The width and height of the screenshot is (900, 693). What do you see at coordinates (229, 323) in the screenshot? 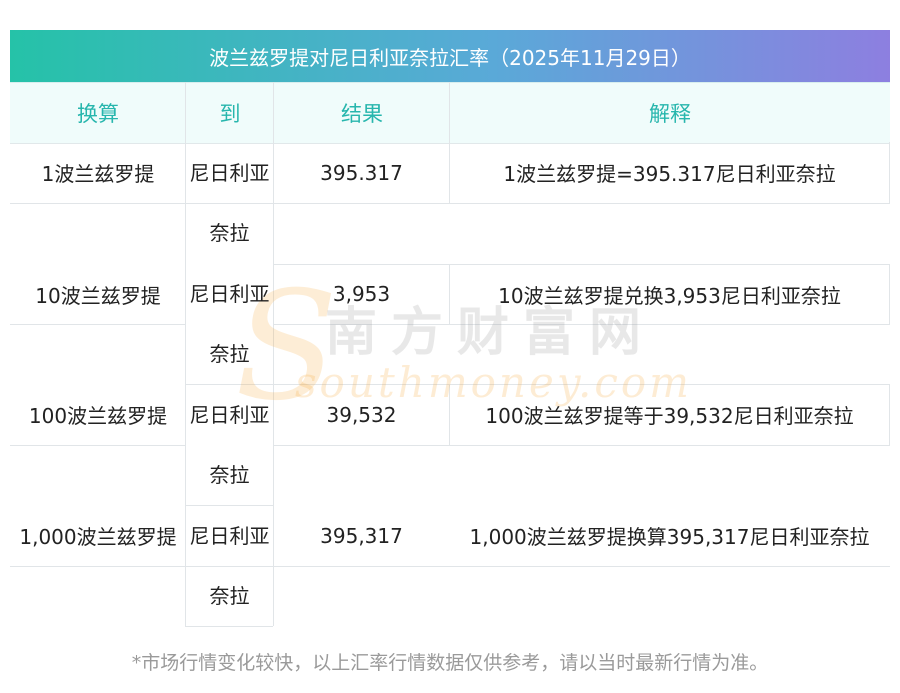
I see `row2-to: 尼日利亚奈拉` at bounding box center [229, 323].